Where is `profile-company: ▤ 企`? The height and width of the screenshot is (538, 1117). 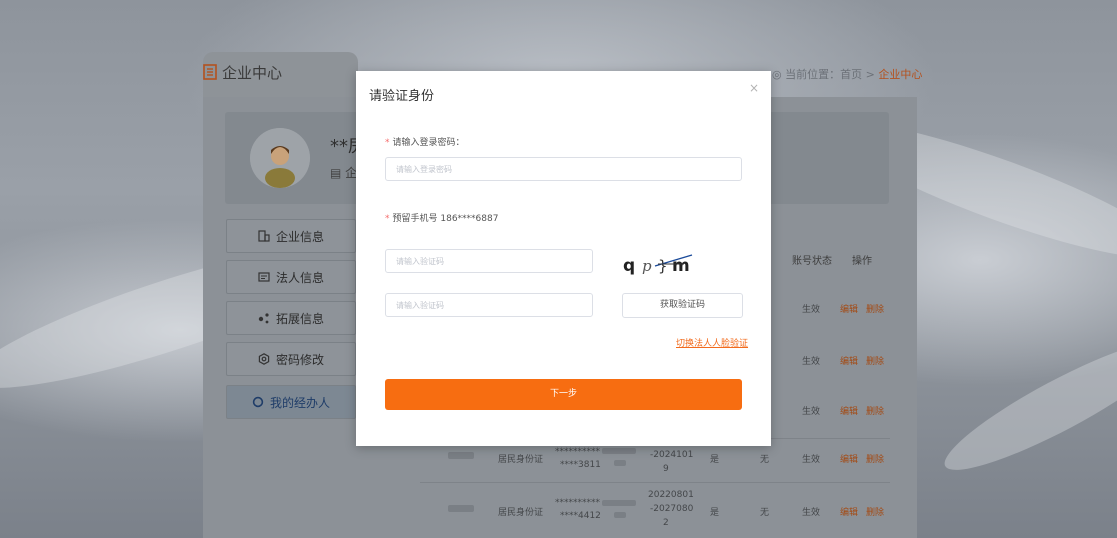
profile-company: ▤ 企 is located at coordinates (343, 172).